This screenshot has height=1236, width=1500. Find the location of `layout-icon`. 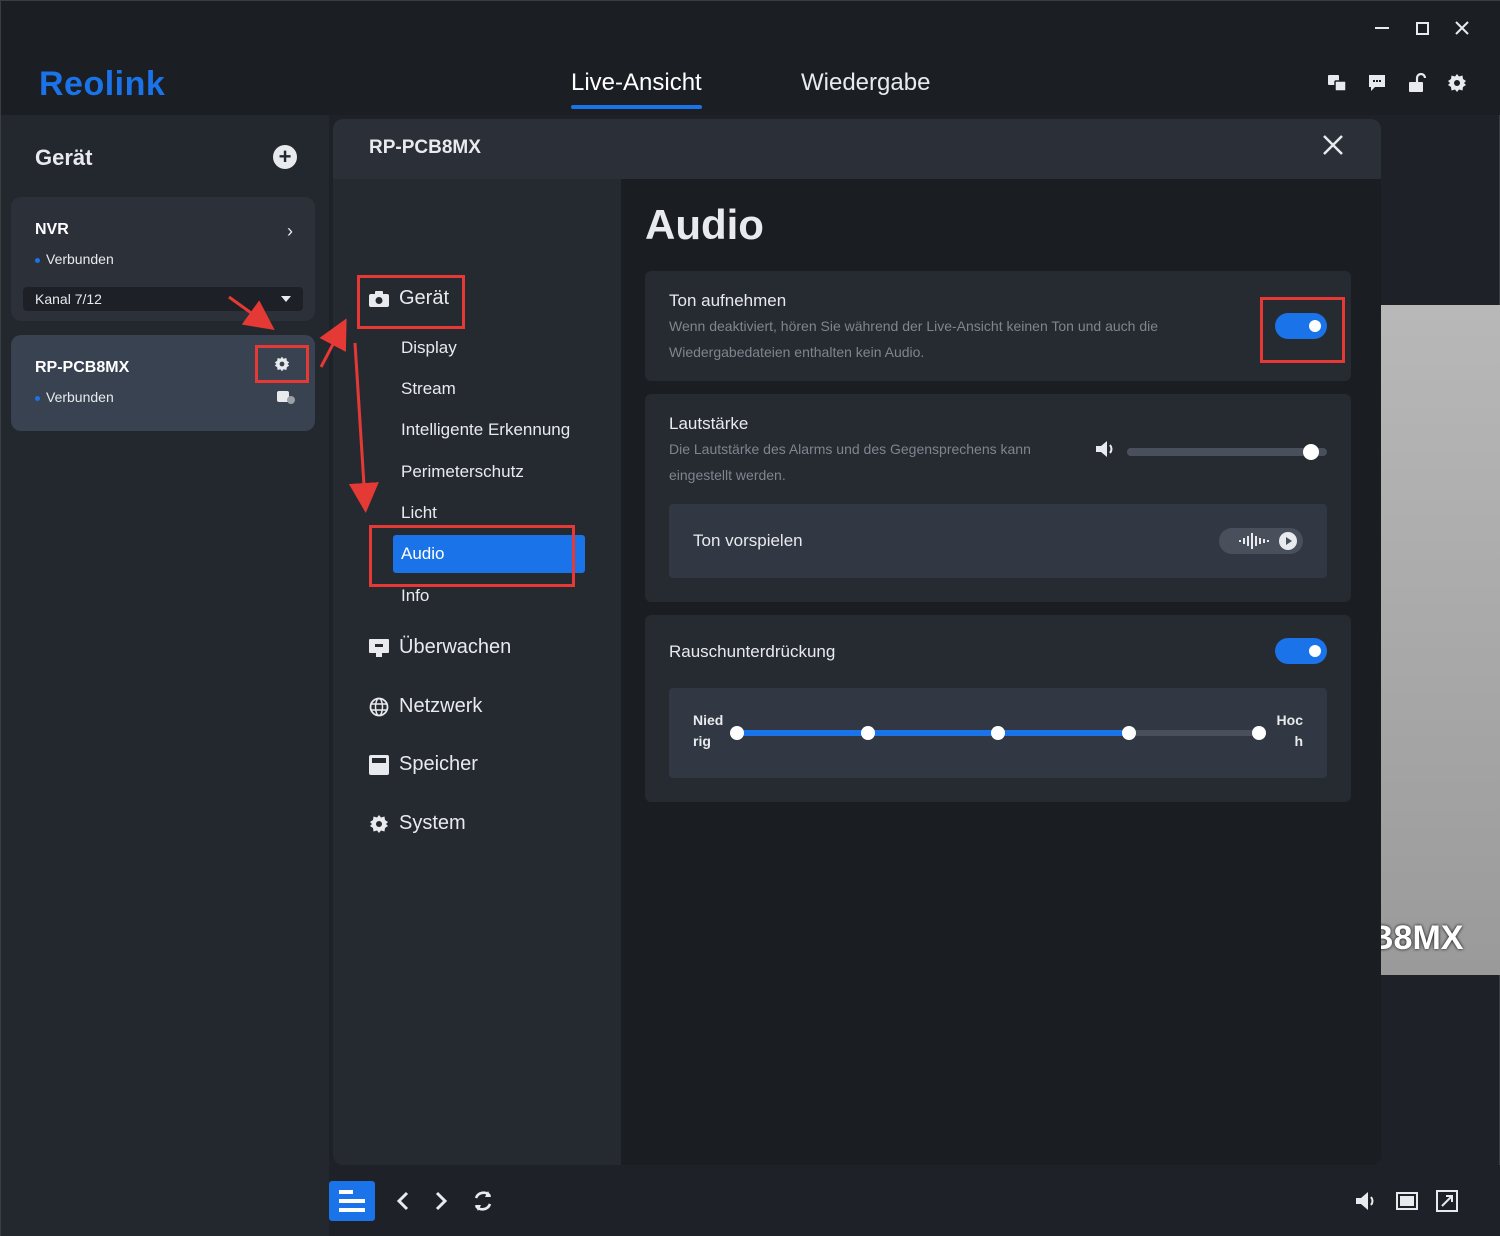

layout-icon is located at coordinates (352, 1201).